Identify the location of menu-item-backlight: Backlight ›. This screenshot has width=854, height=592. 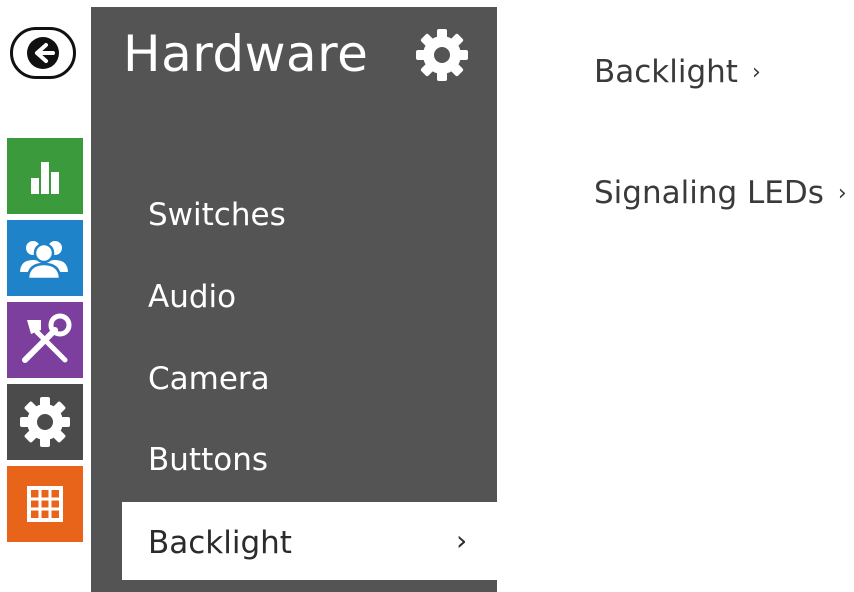
(310, 541).